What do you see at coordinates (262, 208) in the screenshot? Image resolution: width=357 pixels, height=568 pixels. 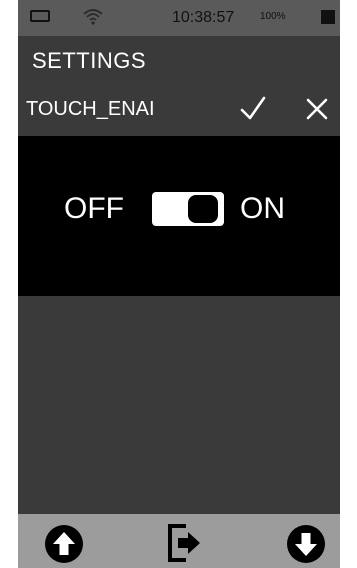 I see `on-label: ON` at bounding box center [262, 208].